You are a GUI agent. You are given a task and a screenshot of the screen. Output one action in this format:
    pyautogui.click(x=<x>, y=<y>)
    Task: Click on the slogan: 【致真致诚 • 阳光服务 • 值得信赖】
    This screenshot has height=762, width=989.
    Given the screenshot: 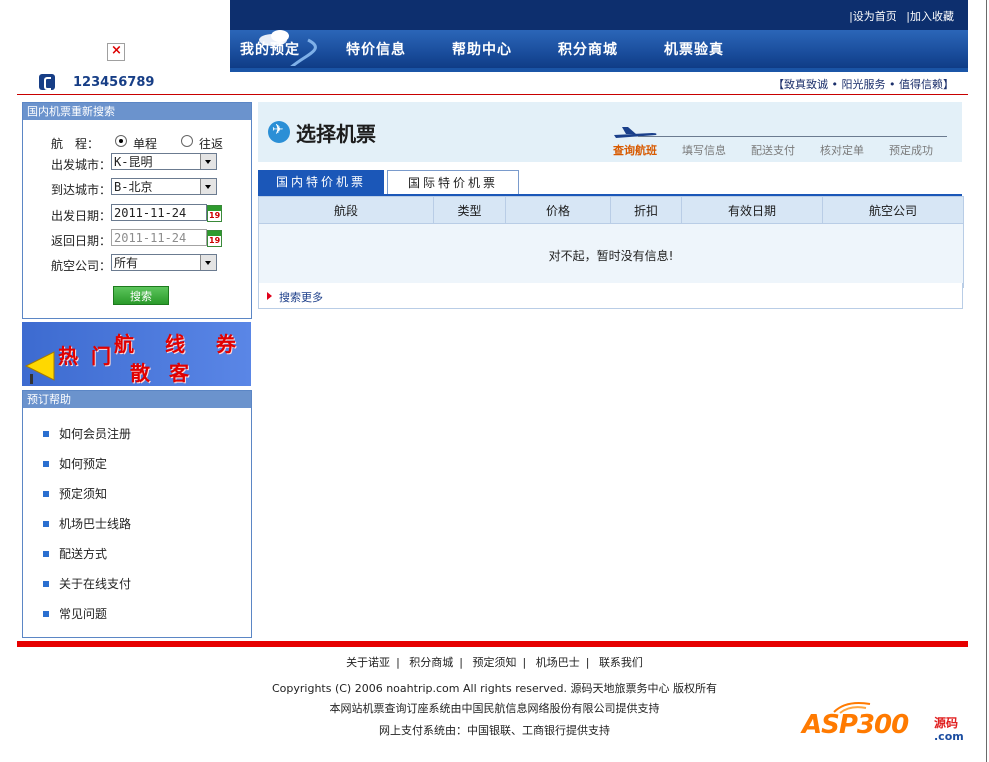 What is the action you would take?
    pyautogui.click(x=863, y=84)
    